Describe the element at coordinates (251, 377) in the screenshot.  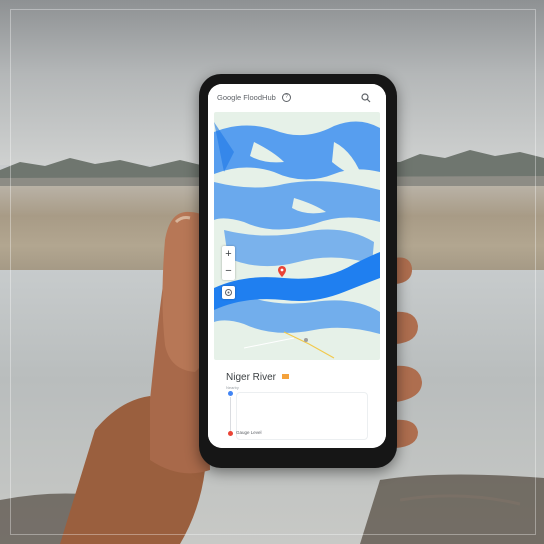
I see `river-title: Niger River` at that location.